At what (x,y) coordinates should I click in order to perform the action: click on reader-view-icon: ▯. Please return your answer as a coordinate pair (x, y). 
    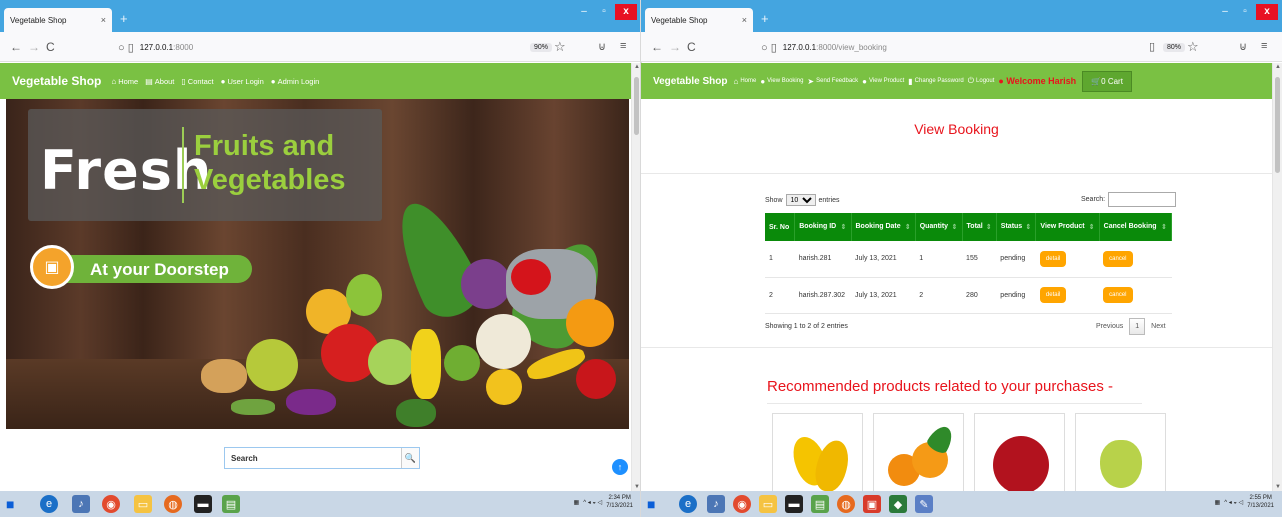
    Looking at the image, I should click on (1152, 46).